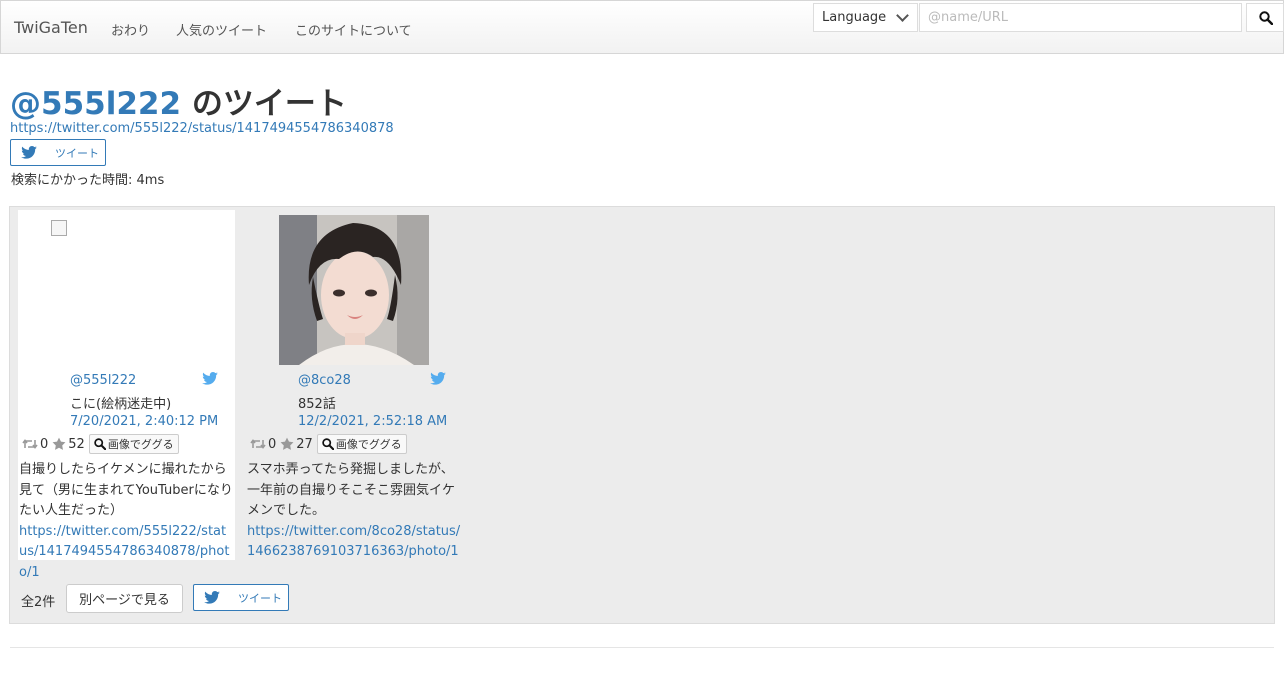 This screenshot has height=673, width=1284. I want to click on like-count: 27, so click(304, 444).